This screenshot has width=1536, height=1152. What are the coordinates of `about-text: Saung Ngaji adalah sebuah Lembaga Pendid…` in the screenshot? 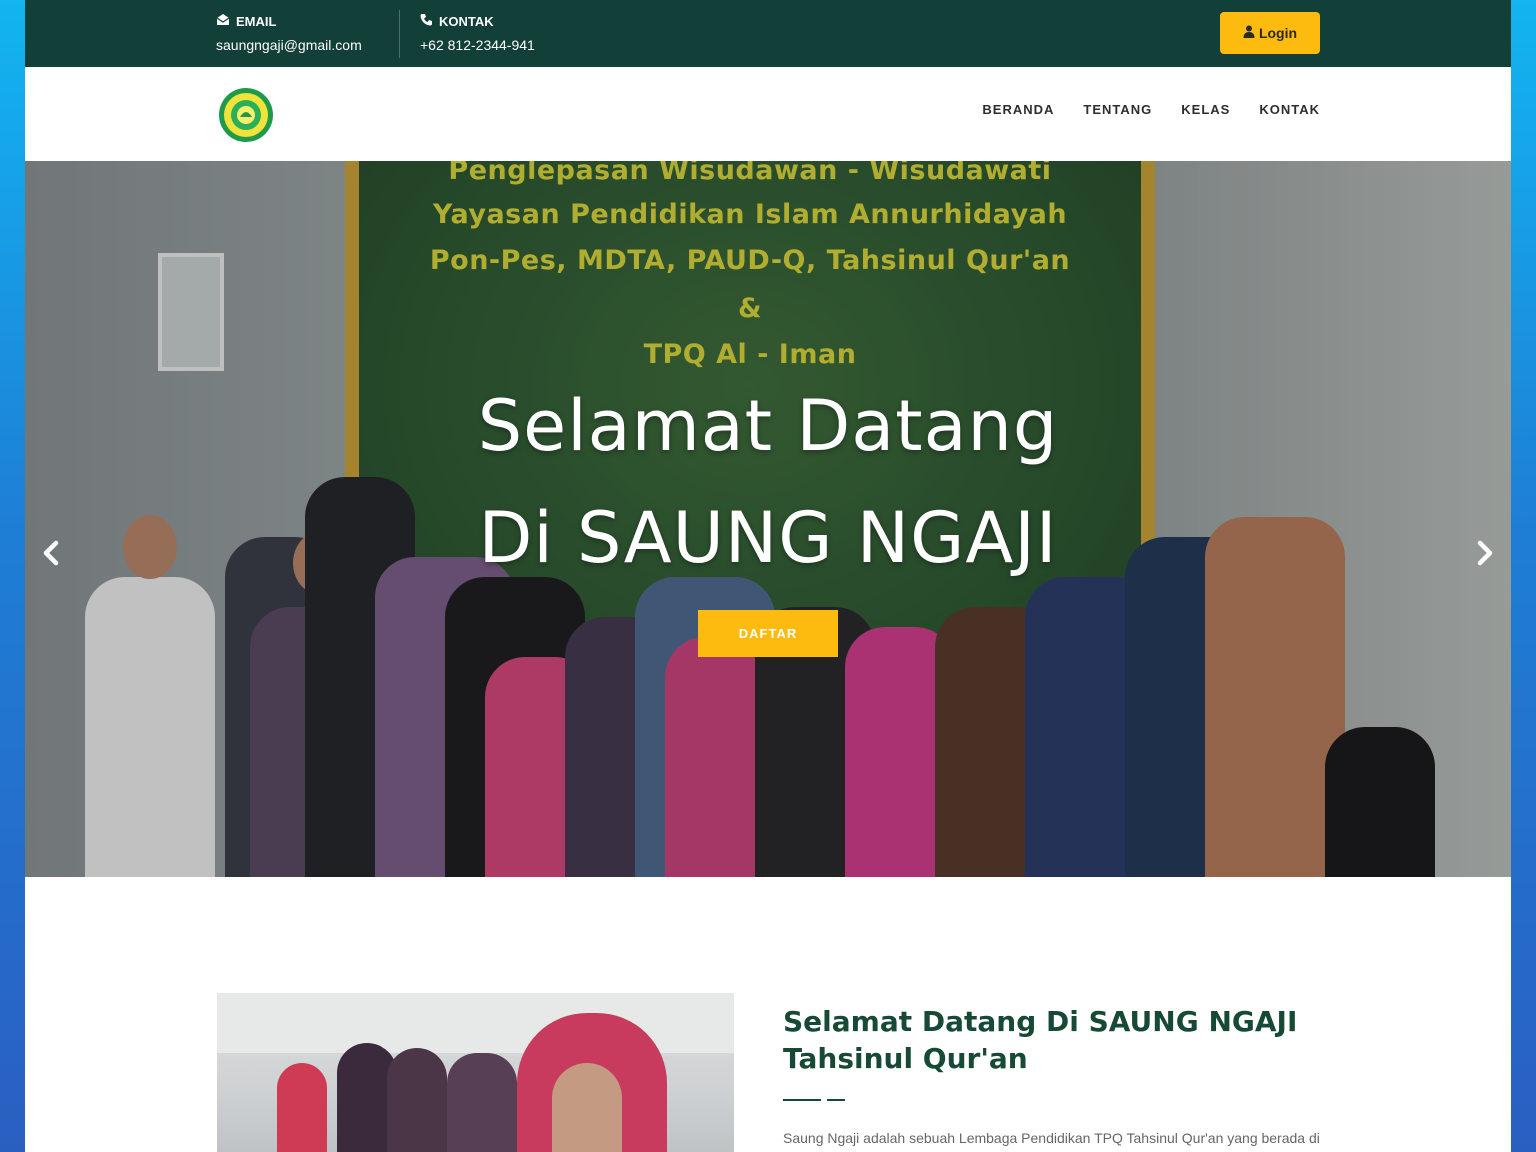 It's located at (1051, 1138).